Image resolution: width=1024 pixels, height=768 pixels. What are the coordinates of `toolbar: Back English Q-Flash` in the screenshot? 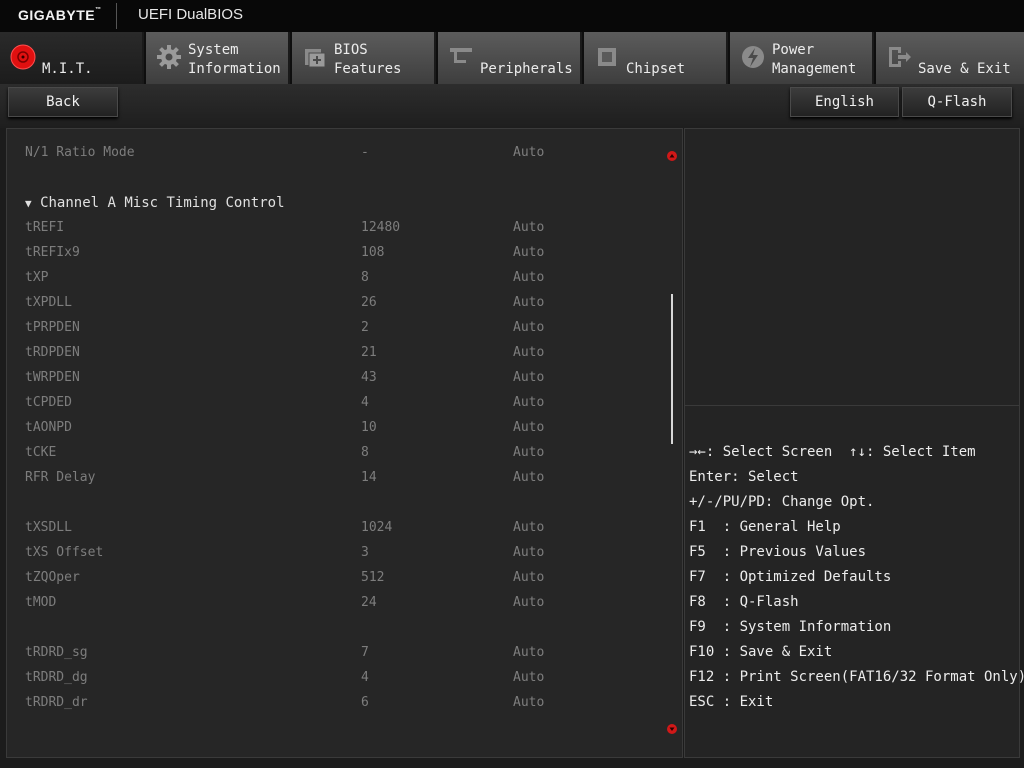 It's located at (512, 106).